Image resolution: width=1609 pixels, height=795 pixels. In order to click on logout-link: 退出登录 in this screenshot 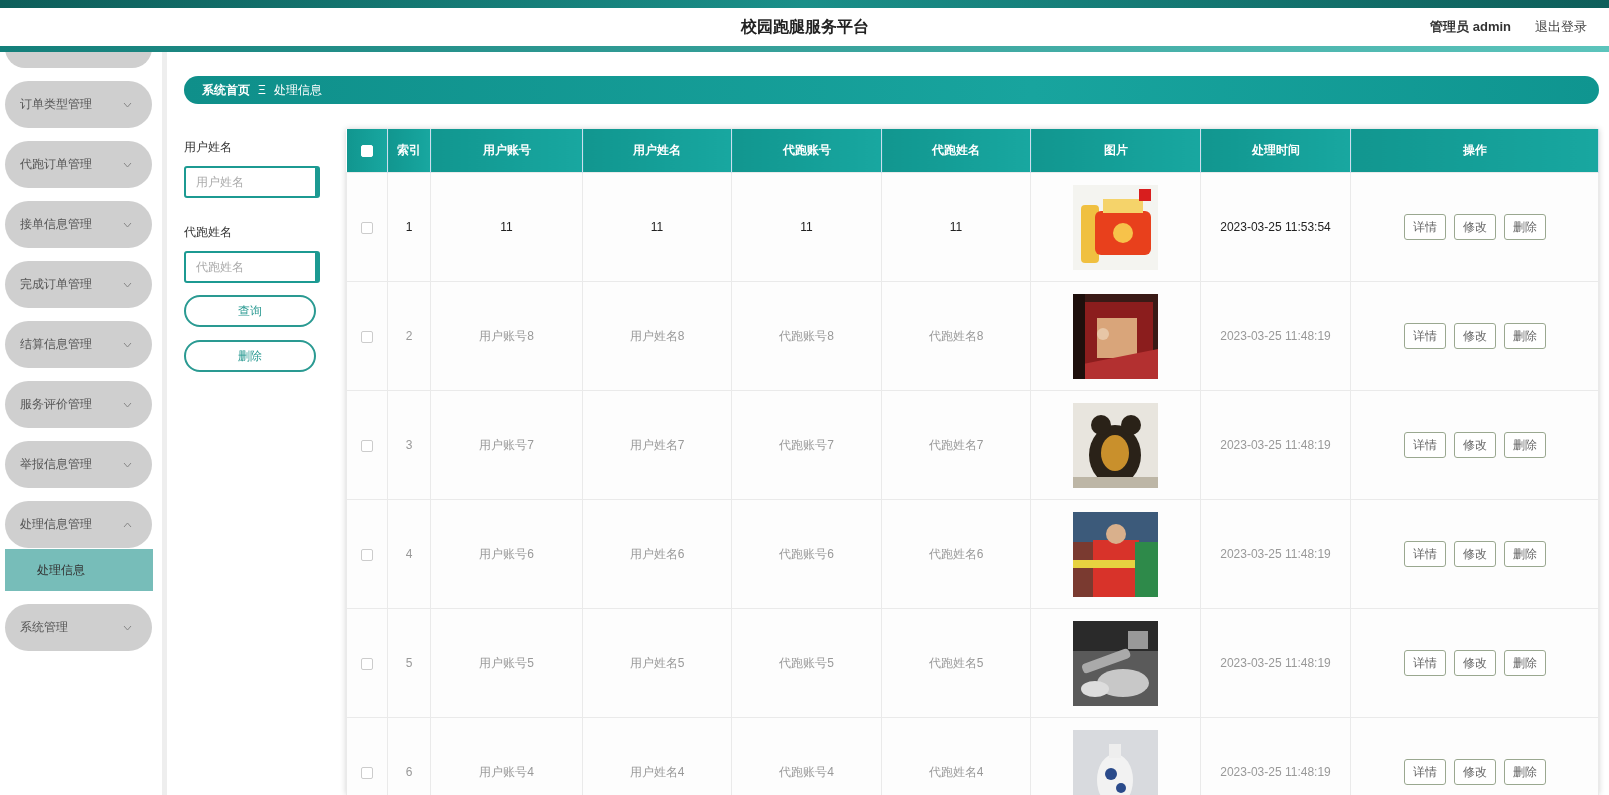, I will do `click(1561, 27)`.